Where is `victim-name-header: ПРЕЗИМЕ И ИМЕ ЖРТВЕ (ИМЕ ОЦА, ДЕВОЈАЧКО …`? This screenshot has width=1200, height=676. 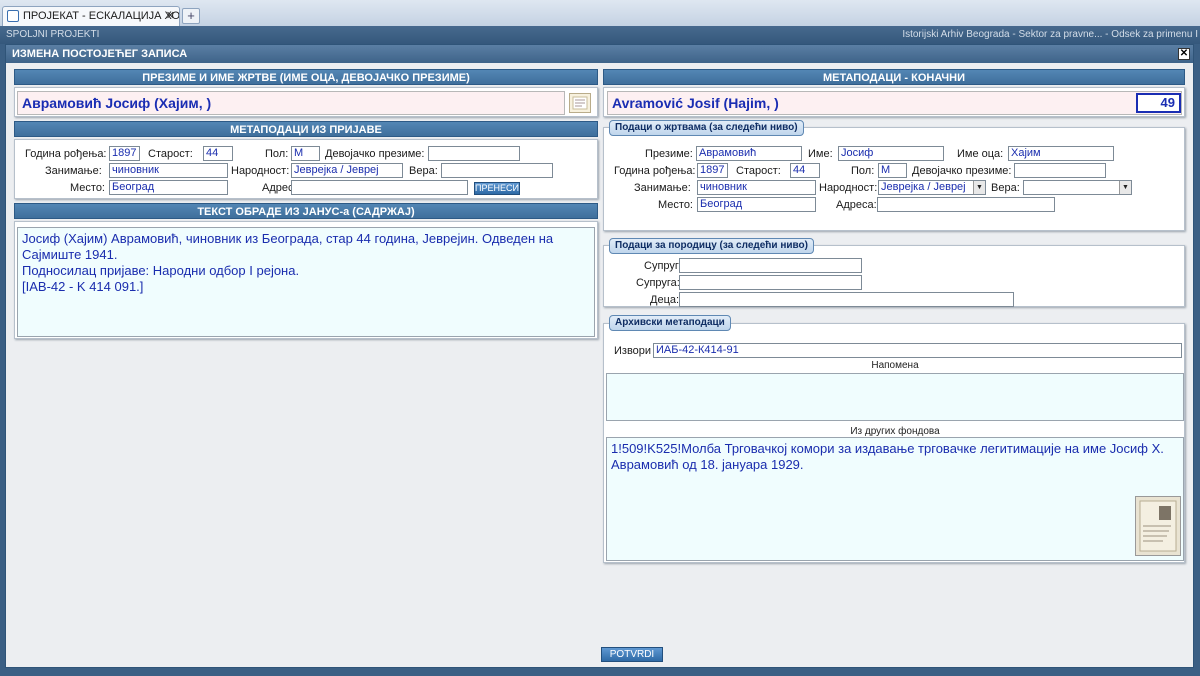
victim-name-header: ПРЕЗИМЕ И ИМЕ ЖРТВЕ (ИМЕ ОЦА, ДЕВОЈАЧКО … is located at coordinates (306, 77).